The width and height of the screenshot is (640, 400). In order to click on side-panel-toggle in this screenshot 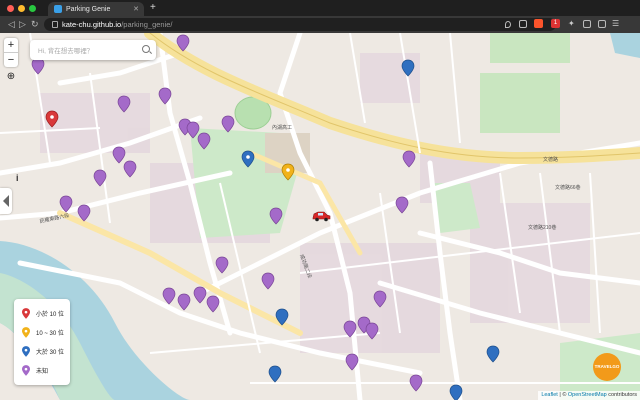, I will do `click(6, 201)`.